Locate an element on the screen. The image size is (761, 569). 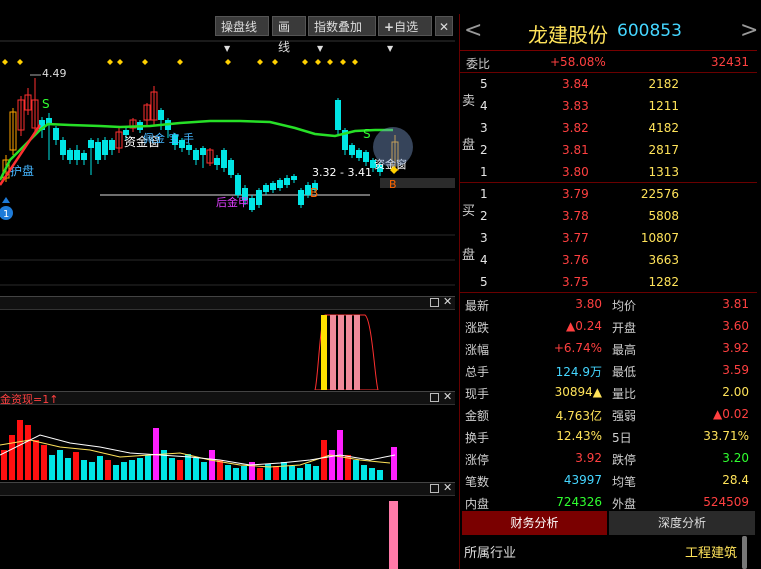
stat-label: 金额 is located at coordinates (477, 416).